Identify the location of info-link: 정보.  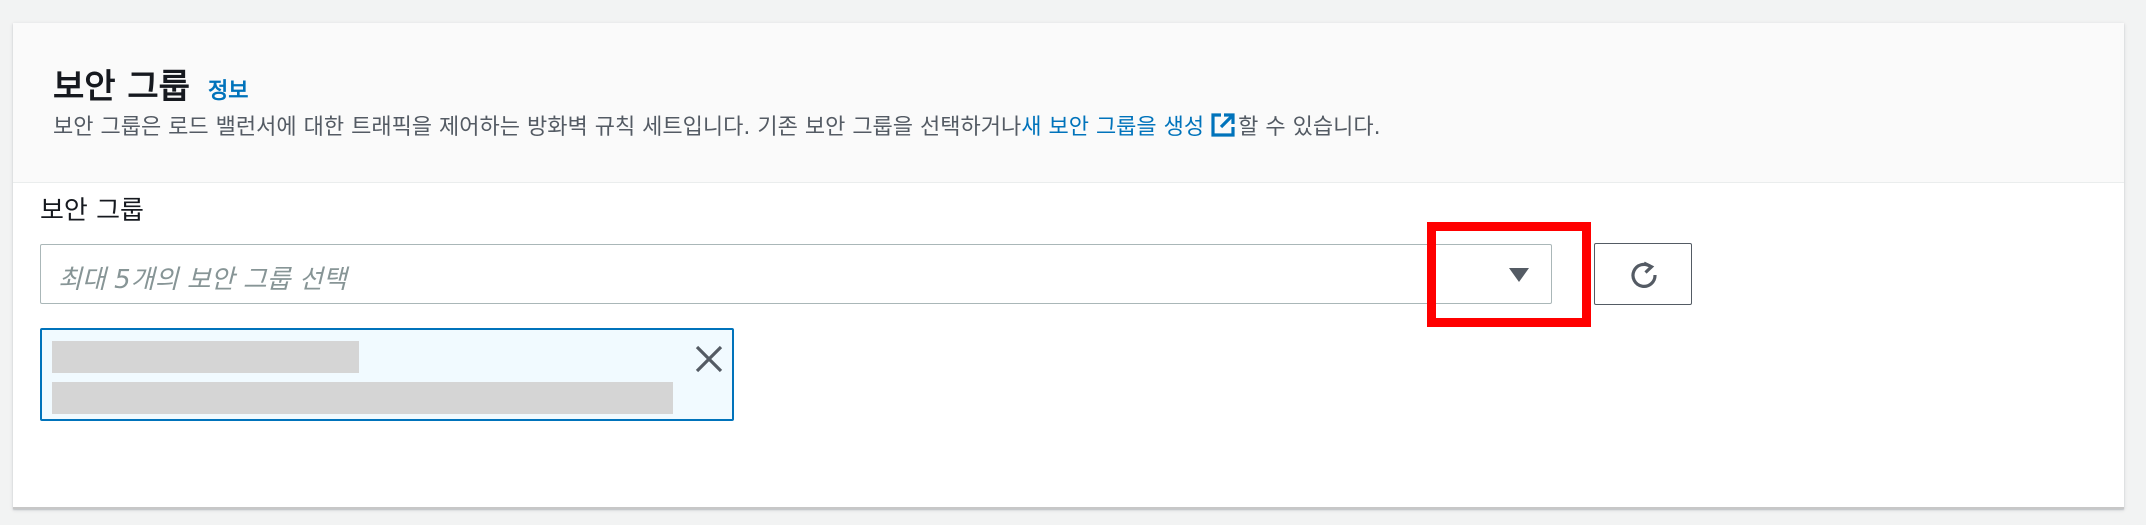
(228, 89).